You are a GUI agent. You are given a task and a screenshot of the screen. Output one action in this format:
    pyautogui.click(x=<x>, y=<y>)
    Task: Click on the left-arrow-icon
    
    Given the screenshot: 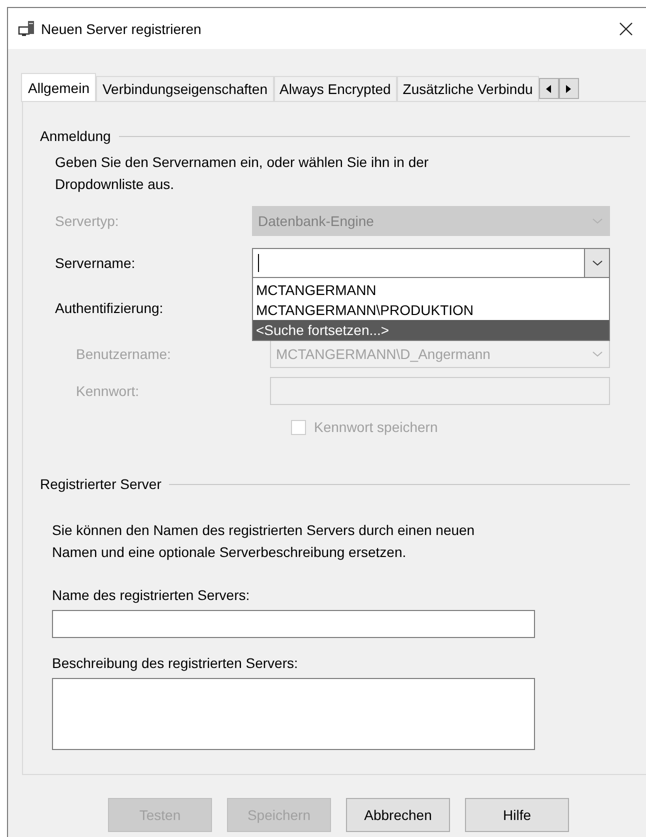 What is the action you would take?
    pyautogui.click(x=549, y=88)
    